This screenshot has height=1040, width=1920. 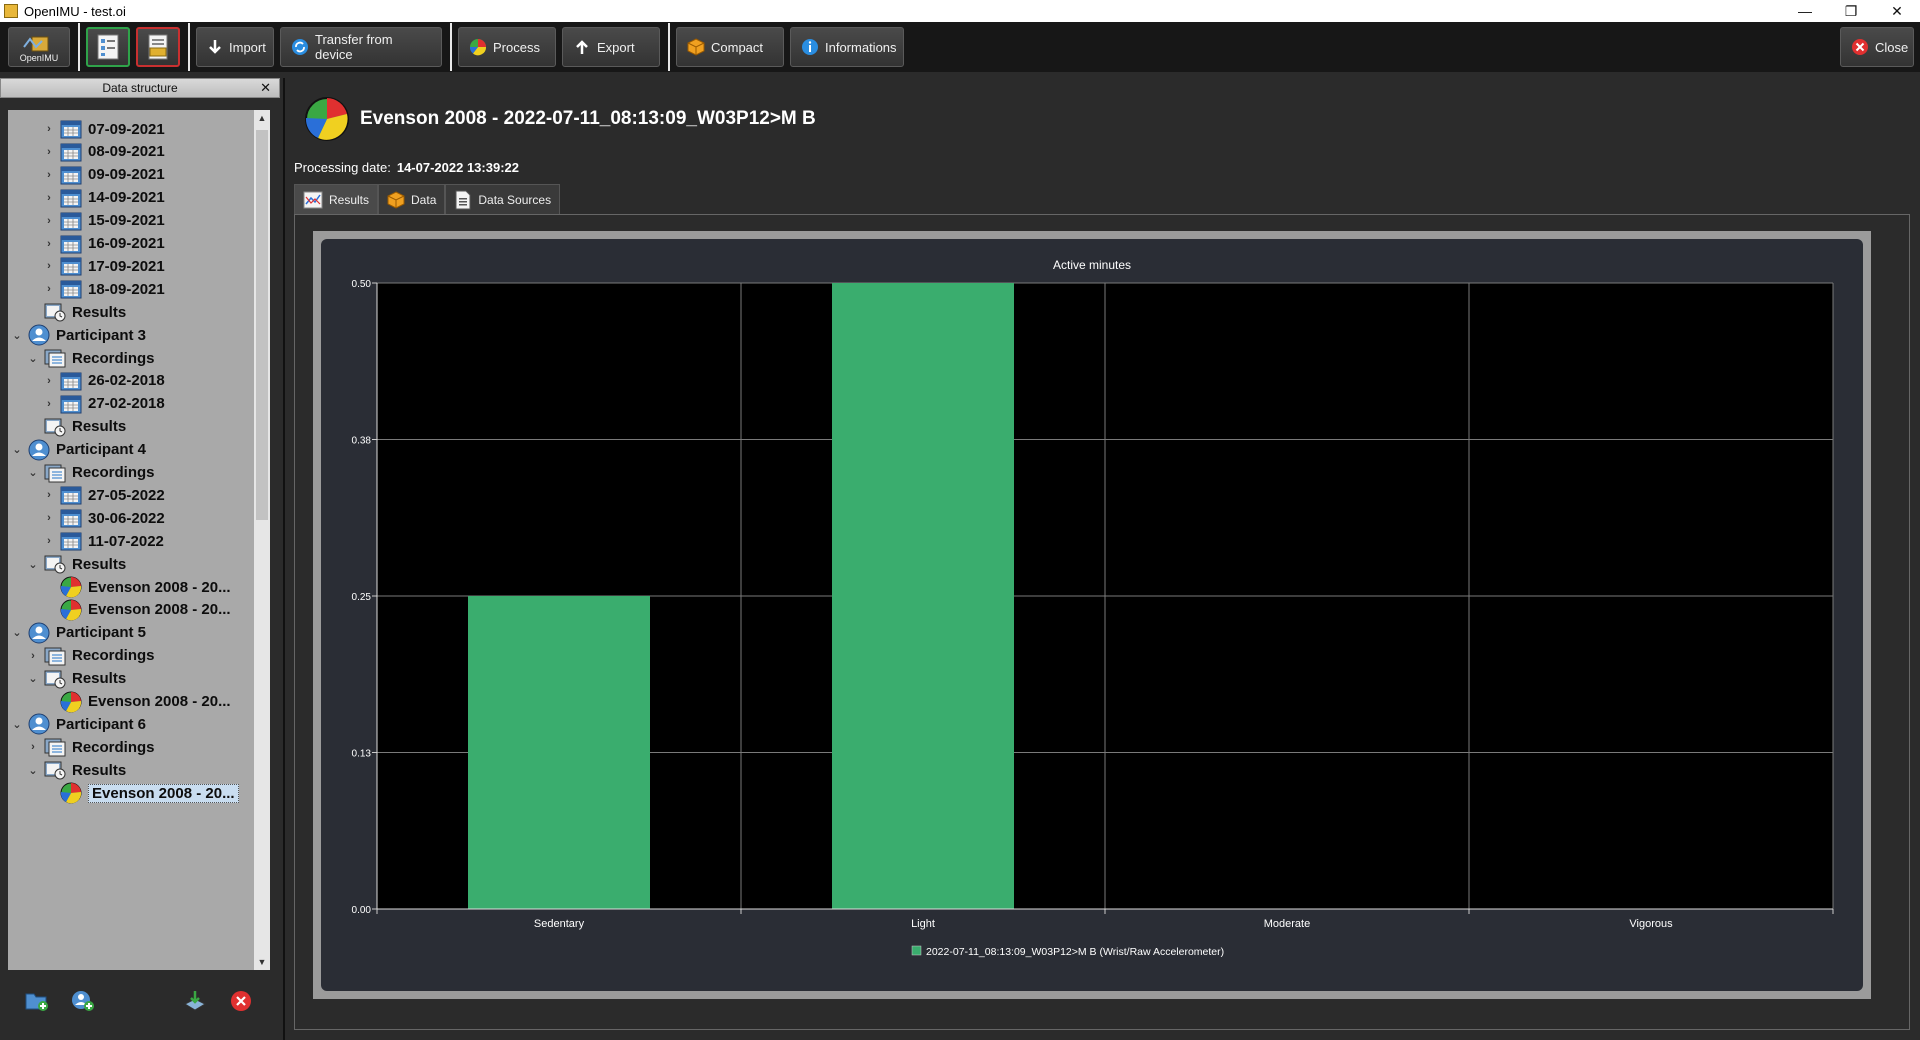 I want to click on add-group-button, so click(x=37, y=1001).